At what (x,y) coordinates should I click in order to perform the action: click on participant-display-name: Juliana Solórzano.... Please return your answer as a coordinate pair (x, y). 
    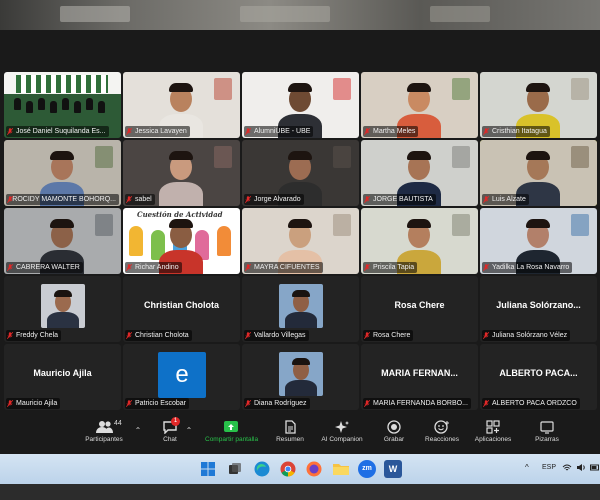
    Looking at the image, I should click on (538, 305).